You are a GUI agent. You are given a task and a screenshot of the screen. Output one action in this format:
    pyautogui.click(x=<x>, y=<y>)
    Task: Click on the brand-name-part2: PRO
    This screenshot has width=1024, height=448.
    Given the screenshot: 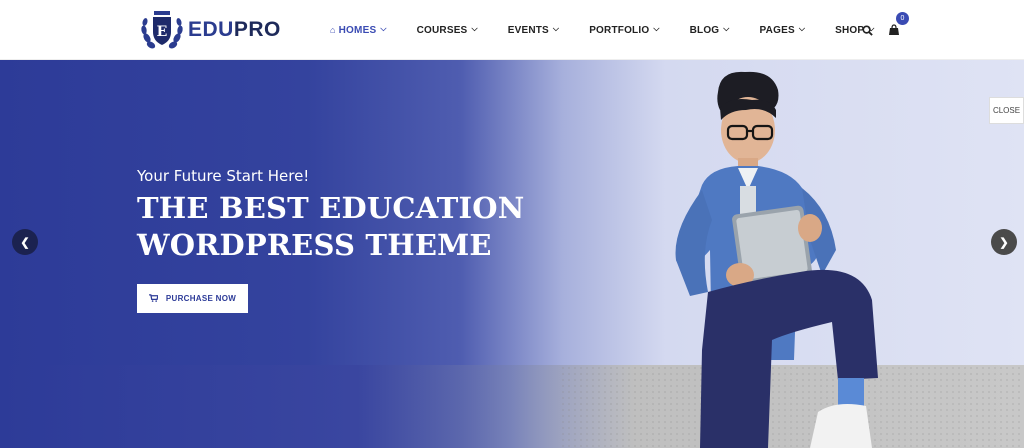 What is the action you would take?
    pyautogui.click(x=257, y=29)
    